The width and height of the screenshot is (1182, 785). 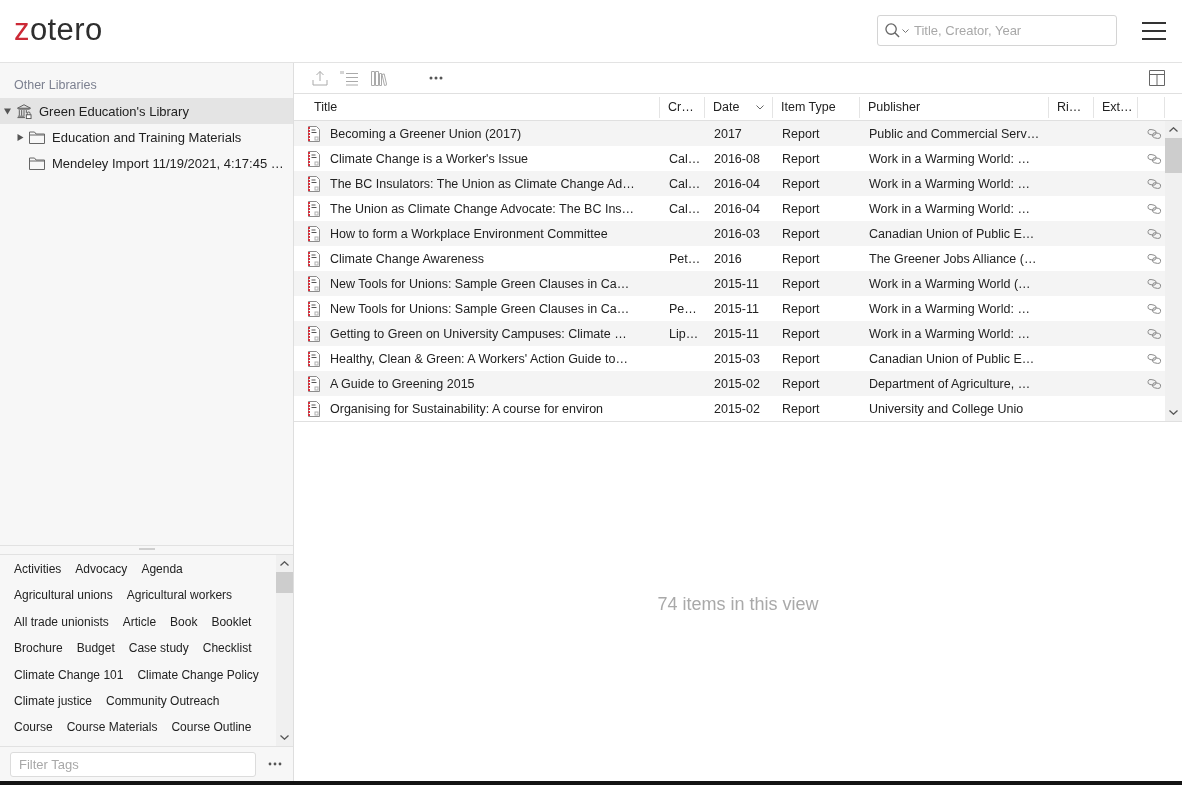 I want to click on tag: Activities, so click(x=38, y=569).